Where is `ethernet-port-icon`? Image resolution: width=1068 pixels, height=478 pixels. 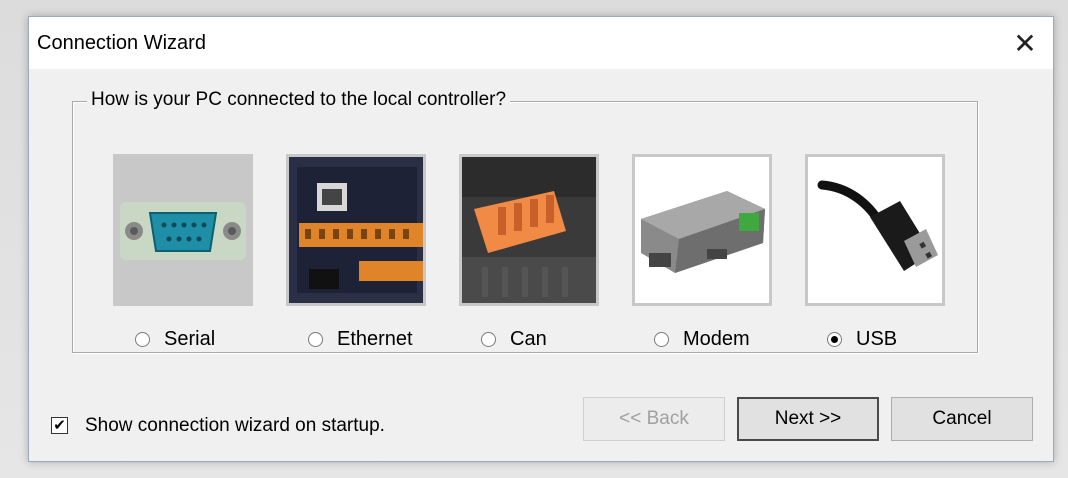
ethernet-port-icon is located at coordinates (356, 230).